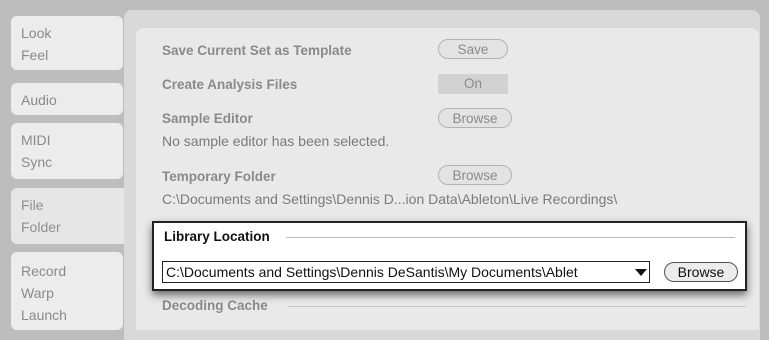 Image resolution: width=769 pixels, height=340 pixels. What do you see at coordinates (32, 205) in the screenshot?
I see `tab-label: File` at bounding box center [32, 205].